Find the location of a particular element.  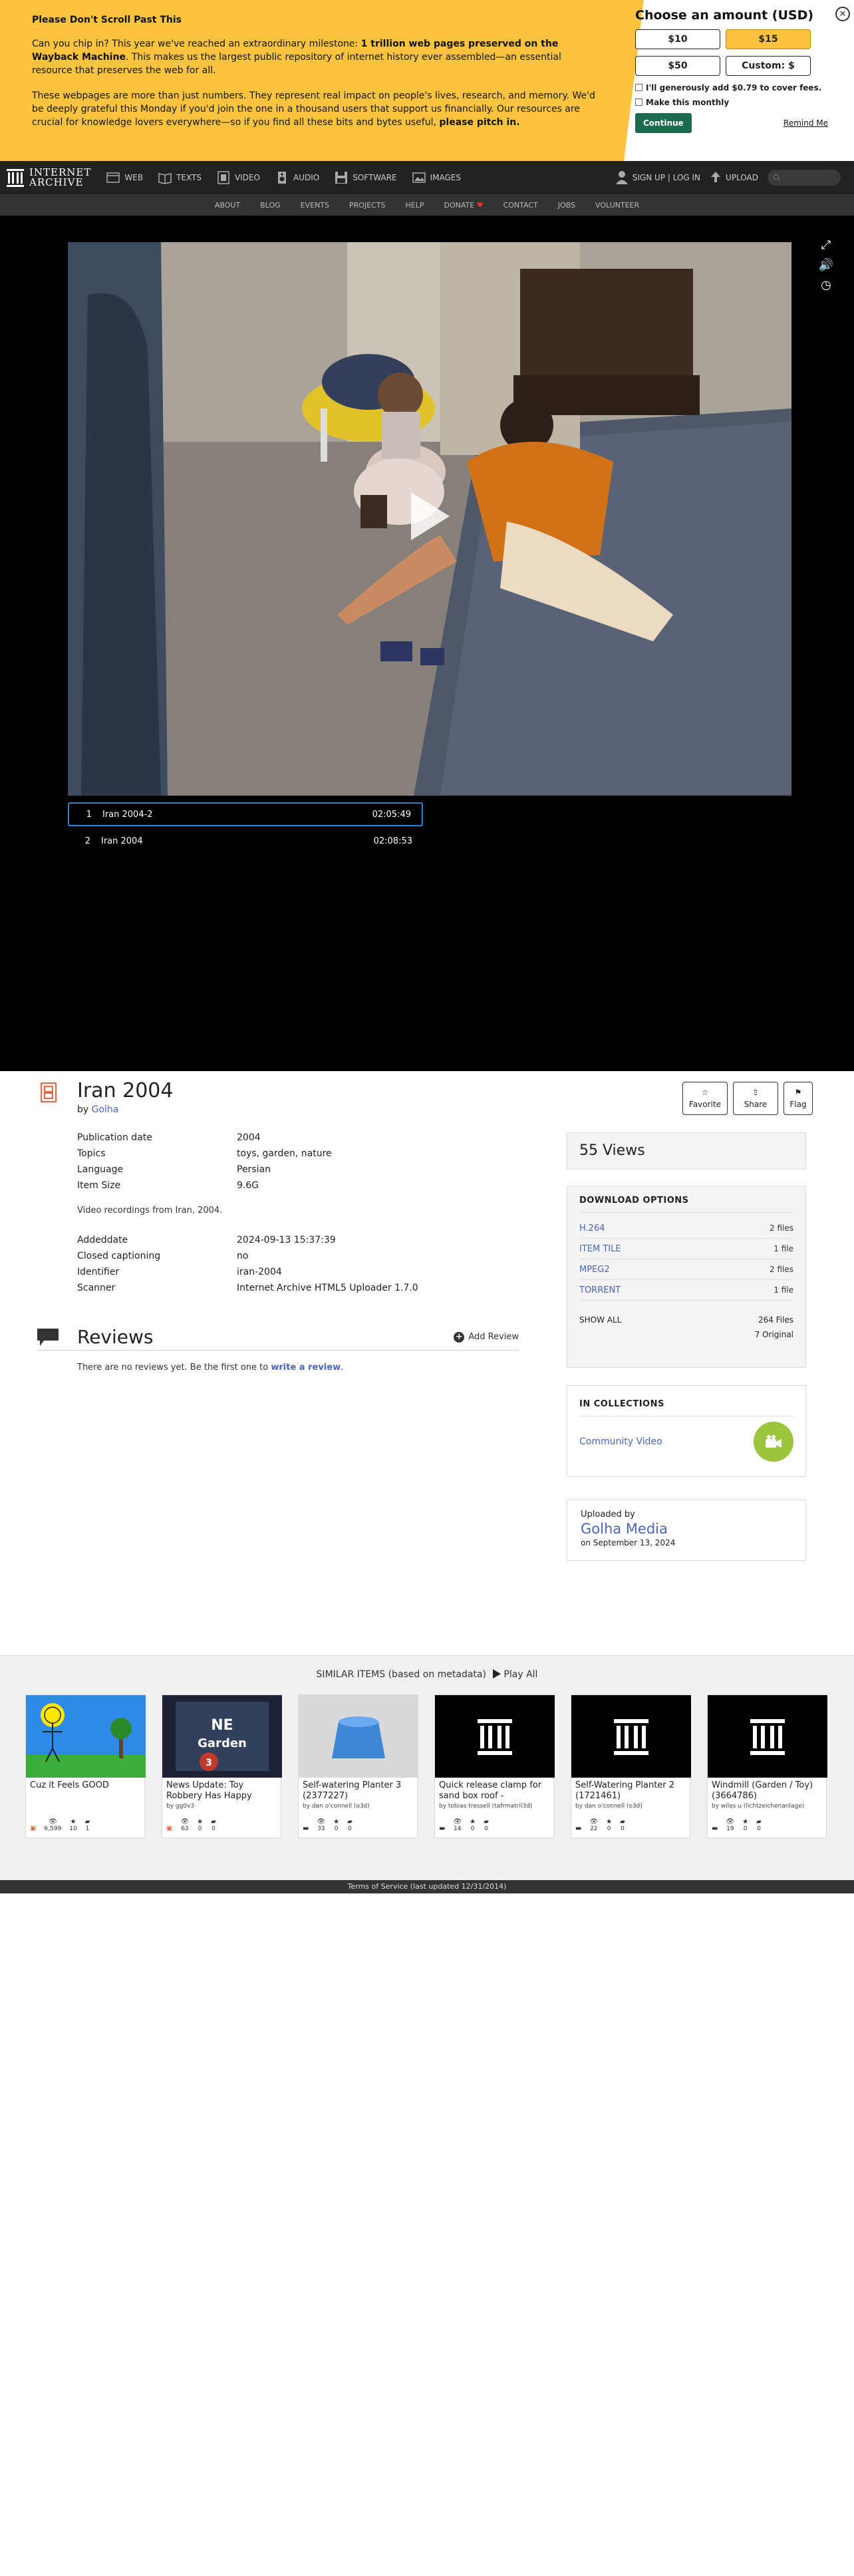

collection-link: Community Video is located at coordinates (620, 1441).